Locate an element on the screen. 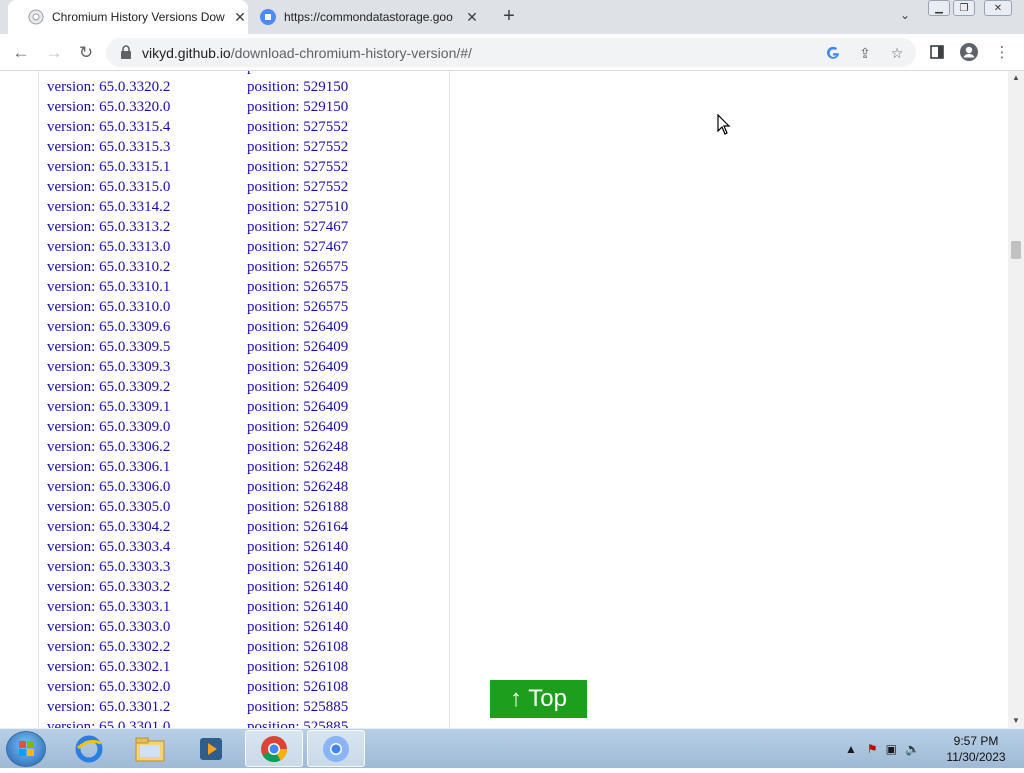 This screenshot has width=1024, height=773. list-item: version: 65.0.3310.0 position: 526575 is located at coordinates (247, 307).